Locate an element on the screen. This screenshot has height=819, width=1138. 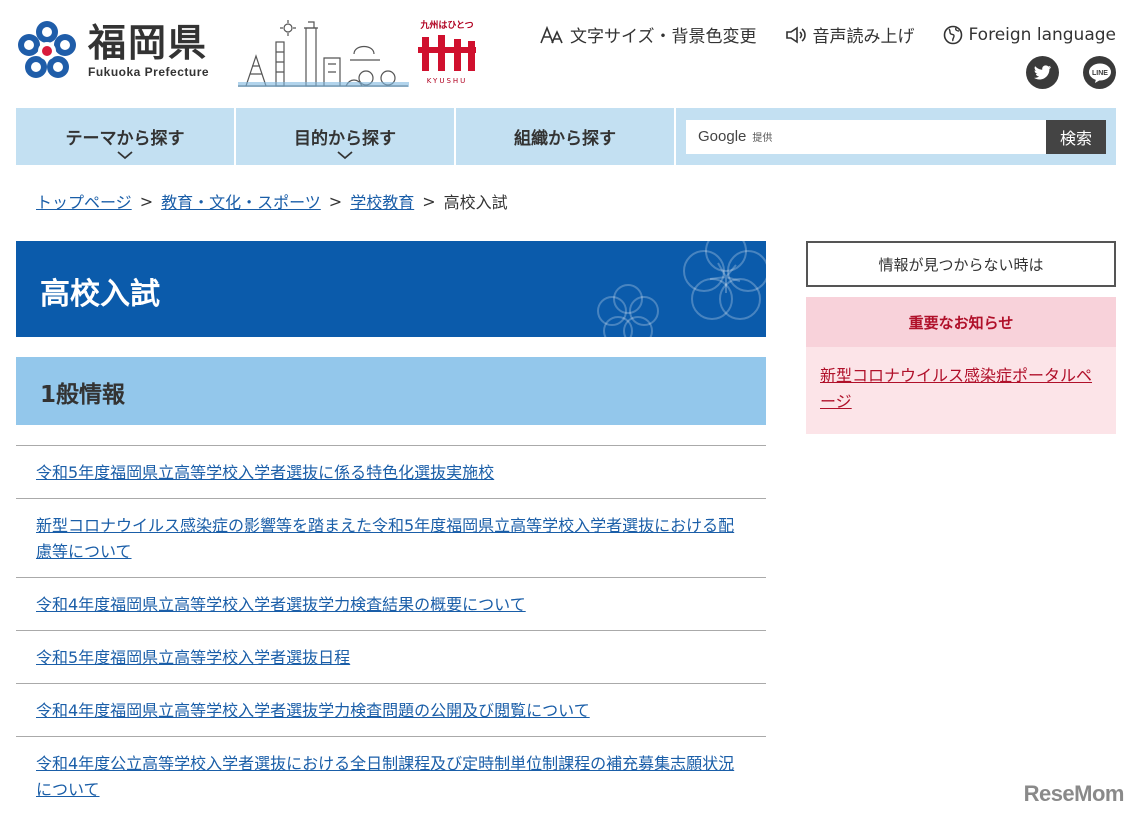
twitter-bird-icon is located at coordinates (1042, 72).